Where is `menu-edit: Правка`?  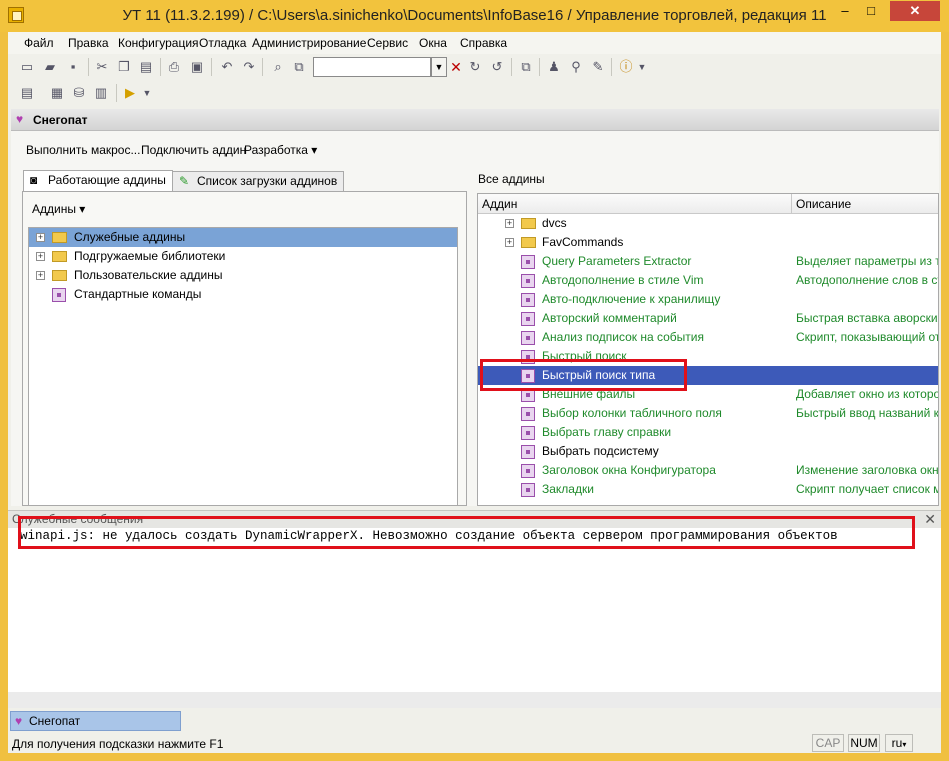 menu-edit: Правка is located at coordinates (88, 43).